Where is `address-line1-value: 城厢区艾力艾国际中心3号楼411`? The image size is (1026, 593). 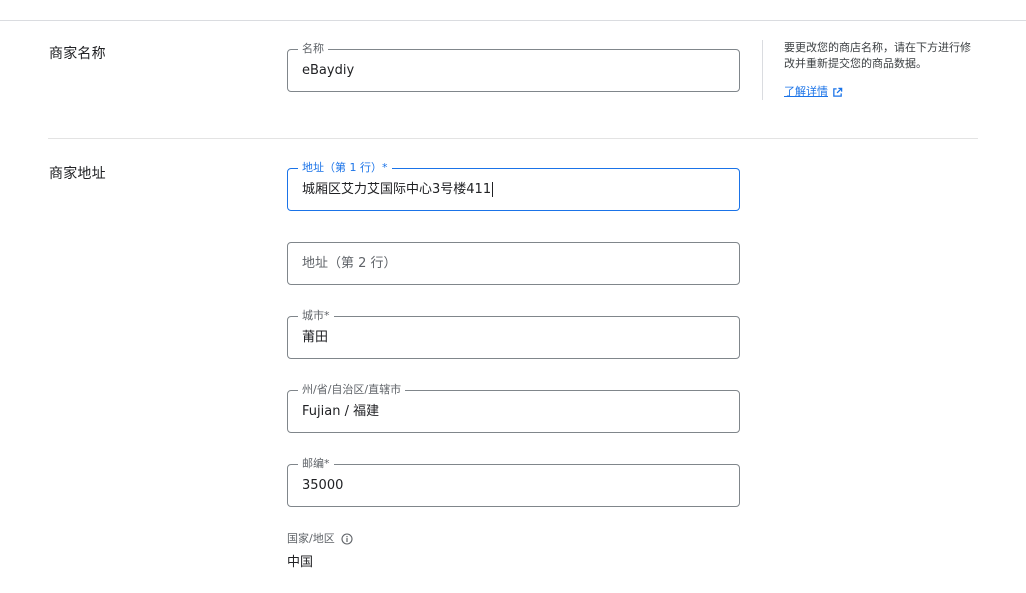 address-line1-value: 城厢区艾力艾国际中心3号楼411 is located at coordinates (397, 189).